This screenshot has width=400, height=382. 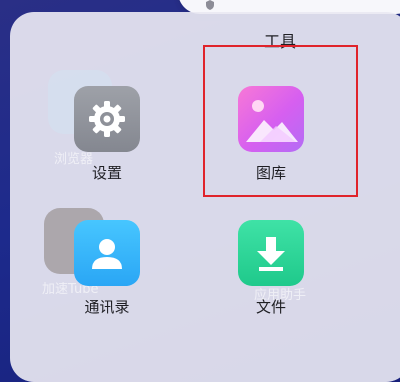 I want to click on app-files-label: 文件, so click(x=270, y=307).